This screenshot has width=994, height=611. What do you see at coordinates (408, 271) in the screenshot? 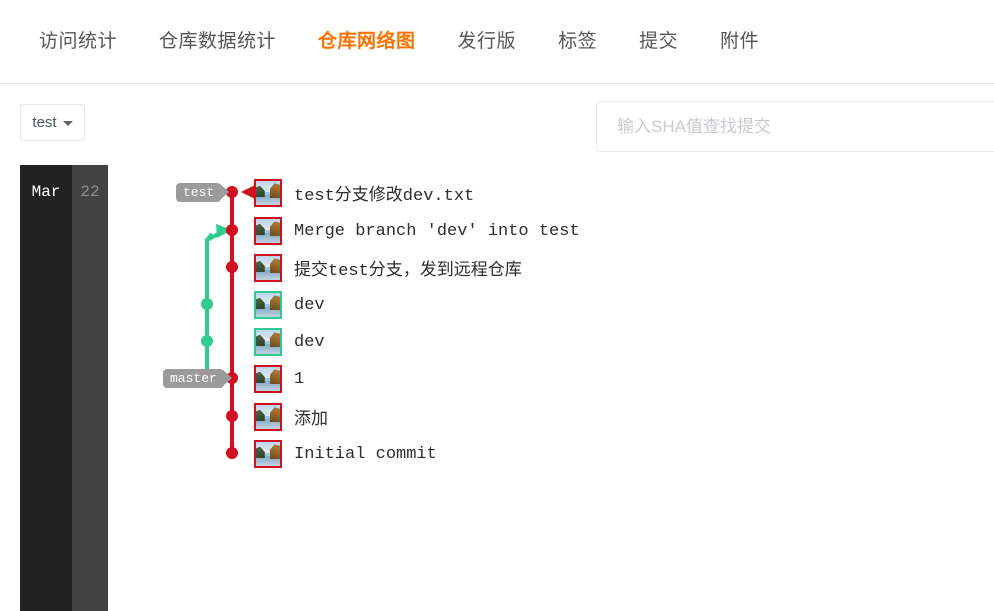
I see `commit-message: 提交test分支，发到远程仓库` at bounding box center [408, 271].